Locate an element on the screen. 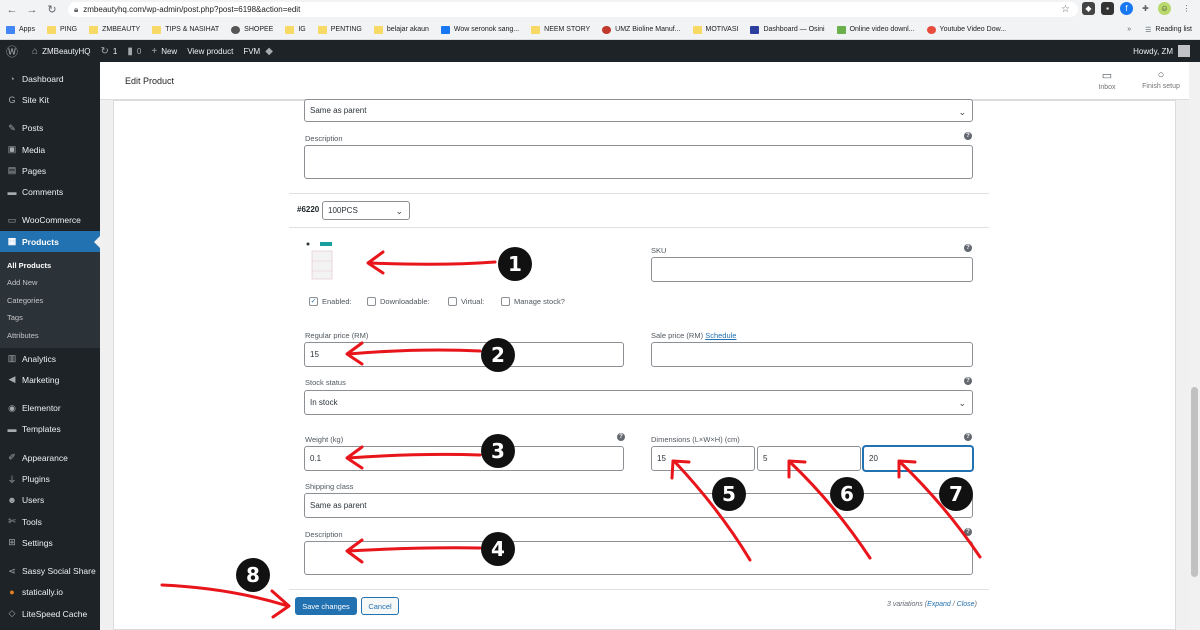 Image resolution: width=1200 pixels, height=630 pixels. finish-setup-button: ○ Finish setup is located at coordinates (1161, 79).